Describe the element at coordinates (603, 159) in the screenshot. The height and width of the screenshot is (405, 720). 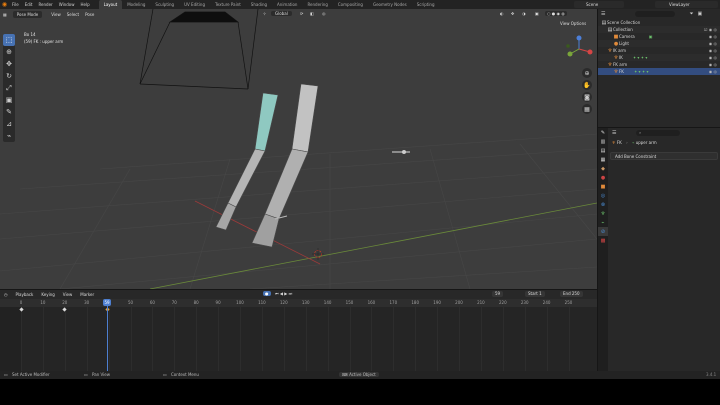
I see `view-layer-tab-icon: ▦` at that location.